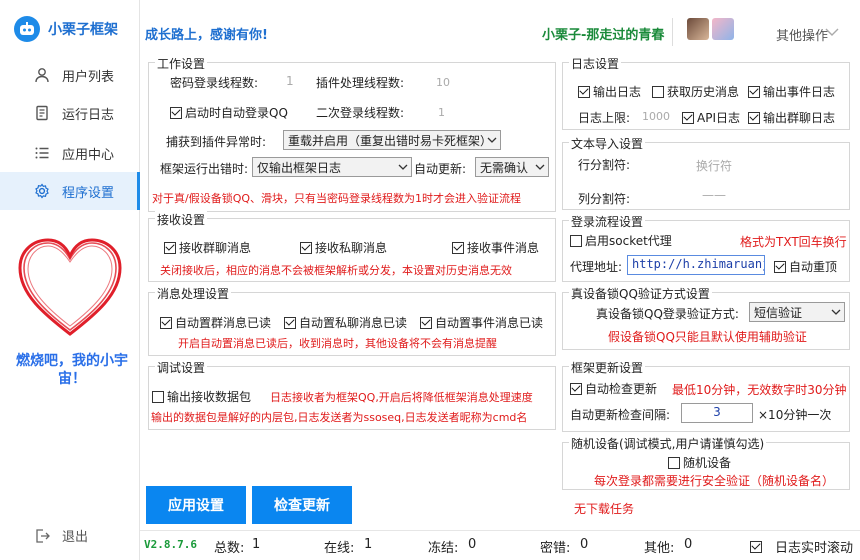  I want to click on sidebar-item-run-log: 运行日志, so click(70, 113).